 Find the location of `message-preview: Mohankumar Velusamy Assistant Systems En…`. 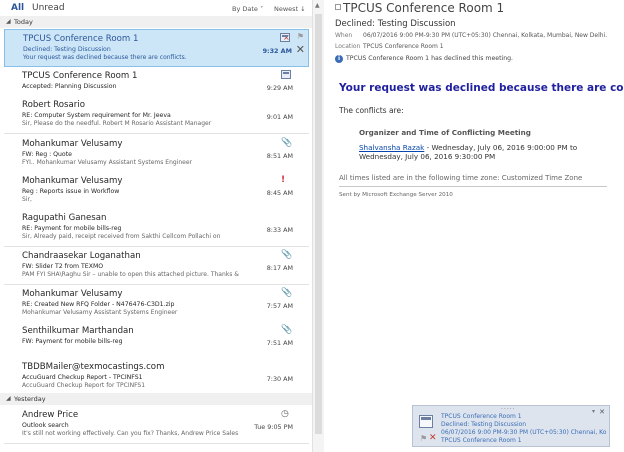

message-preview: Mohankumar Velusamy Assistant Systems En… is located at coordinates (100, 312).